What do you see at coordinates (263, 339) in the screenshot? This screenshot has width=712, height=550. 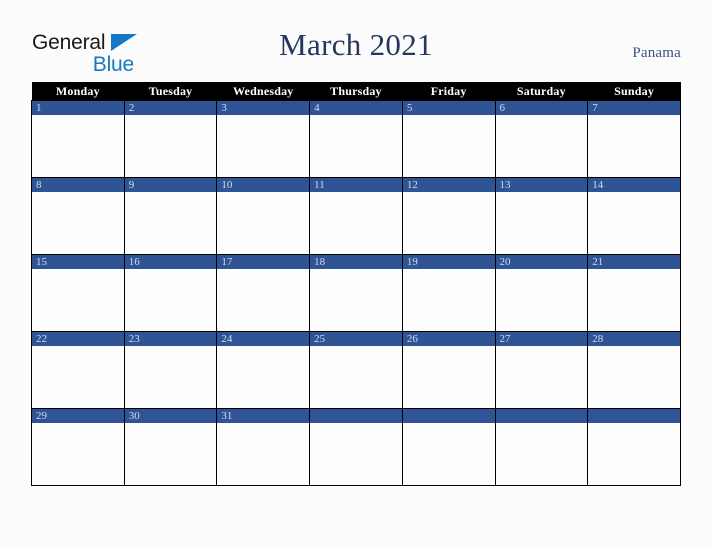 I see `day-number: 24` at bounding box center [263, 339].